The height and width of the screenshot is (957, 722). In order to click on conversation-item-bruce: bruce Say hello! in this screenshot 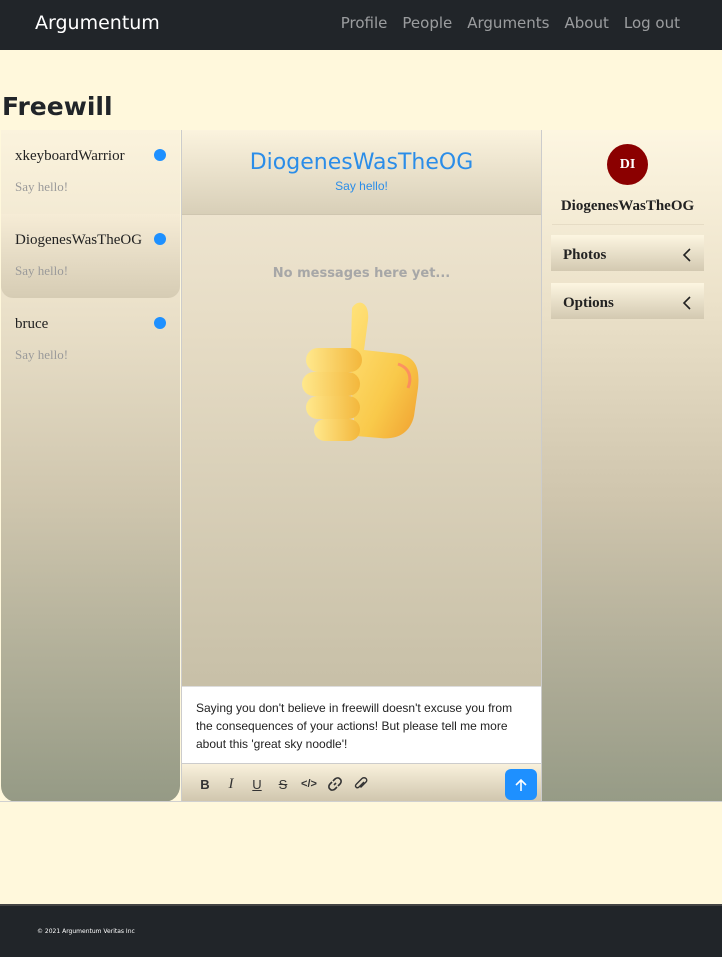, I will do `click(90, 340)`.